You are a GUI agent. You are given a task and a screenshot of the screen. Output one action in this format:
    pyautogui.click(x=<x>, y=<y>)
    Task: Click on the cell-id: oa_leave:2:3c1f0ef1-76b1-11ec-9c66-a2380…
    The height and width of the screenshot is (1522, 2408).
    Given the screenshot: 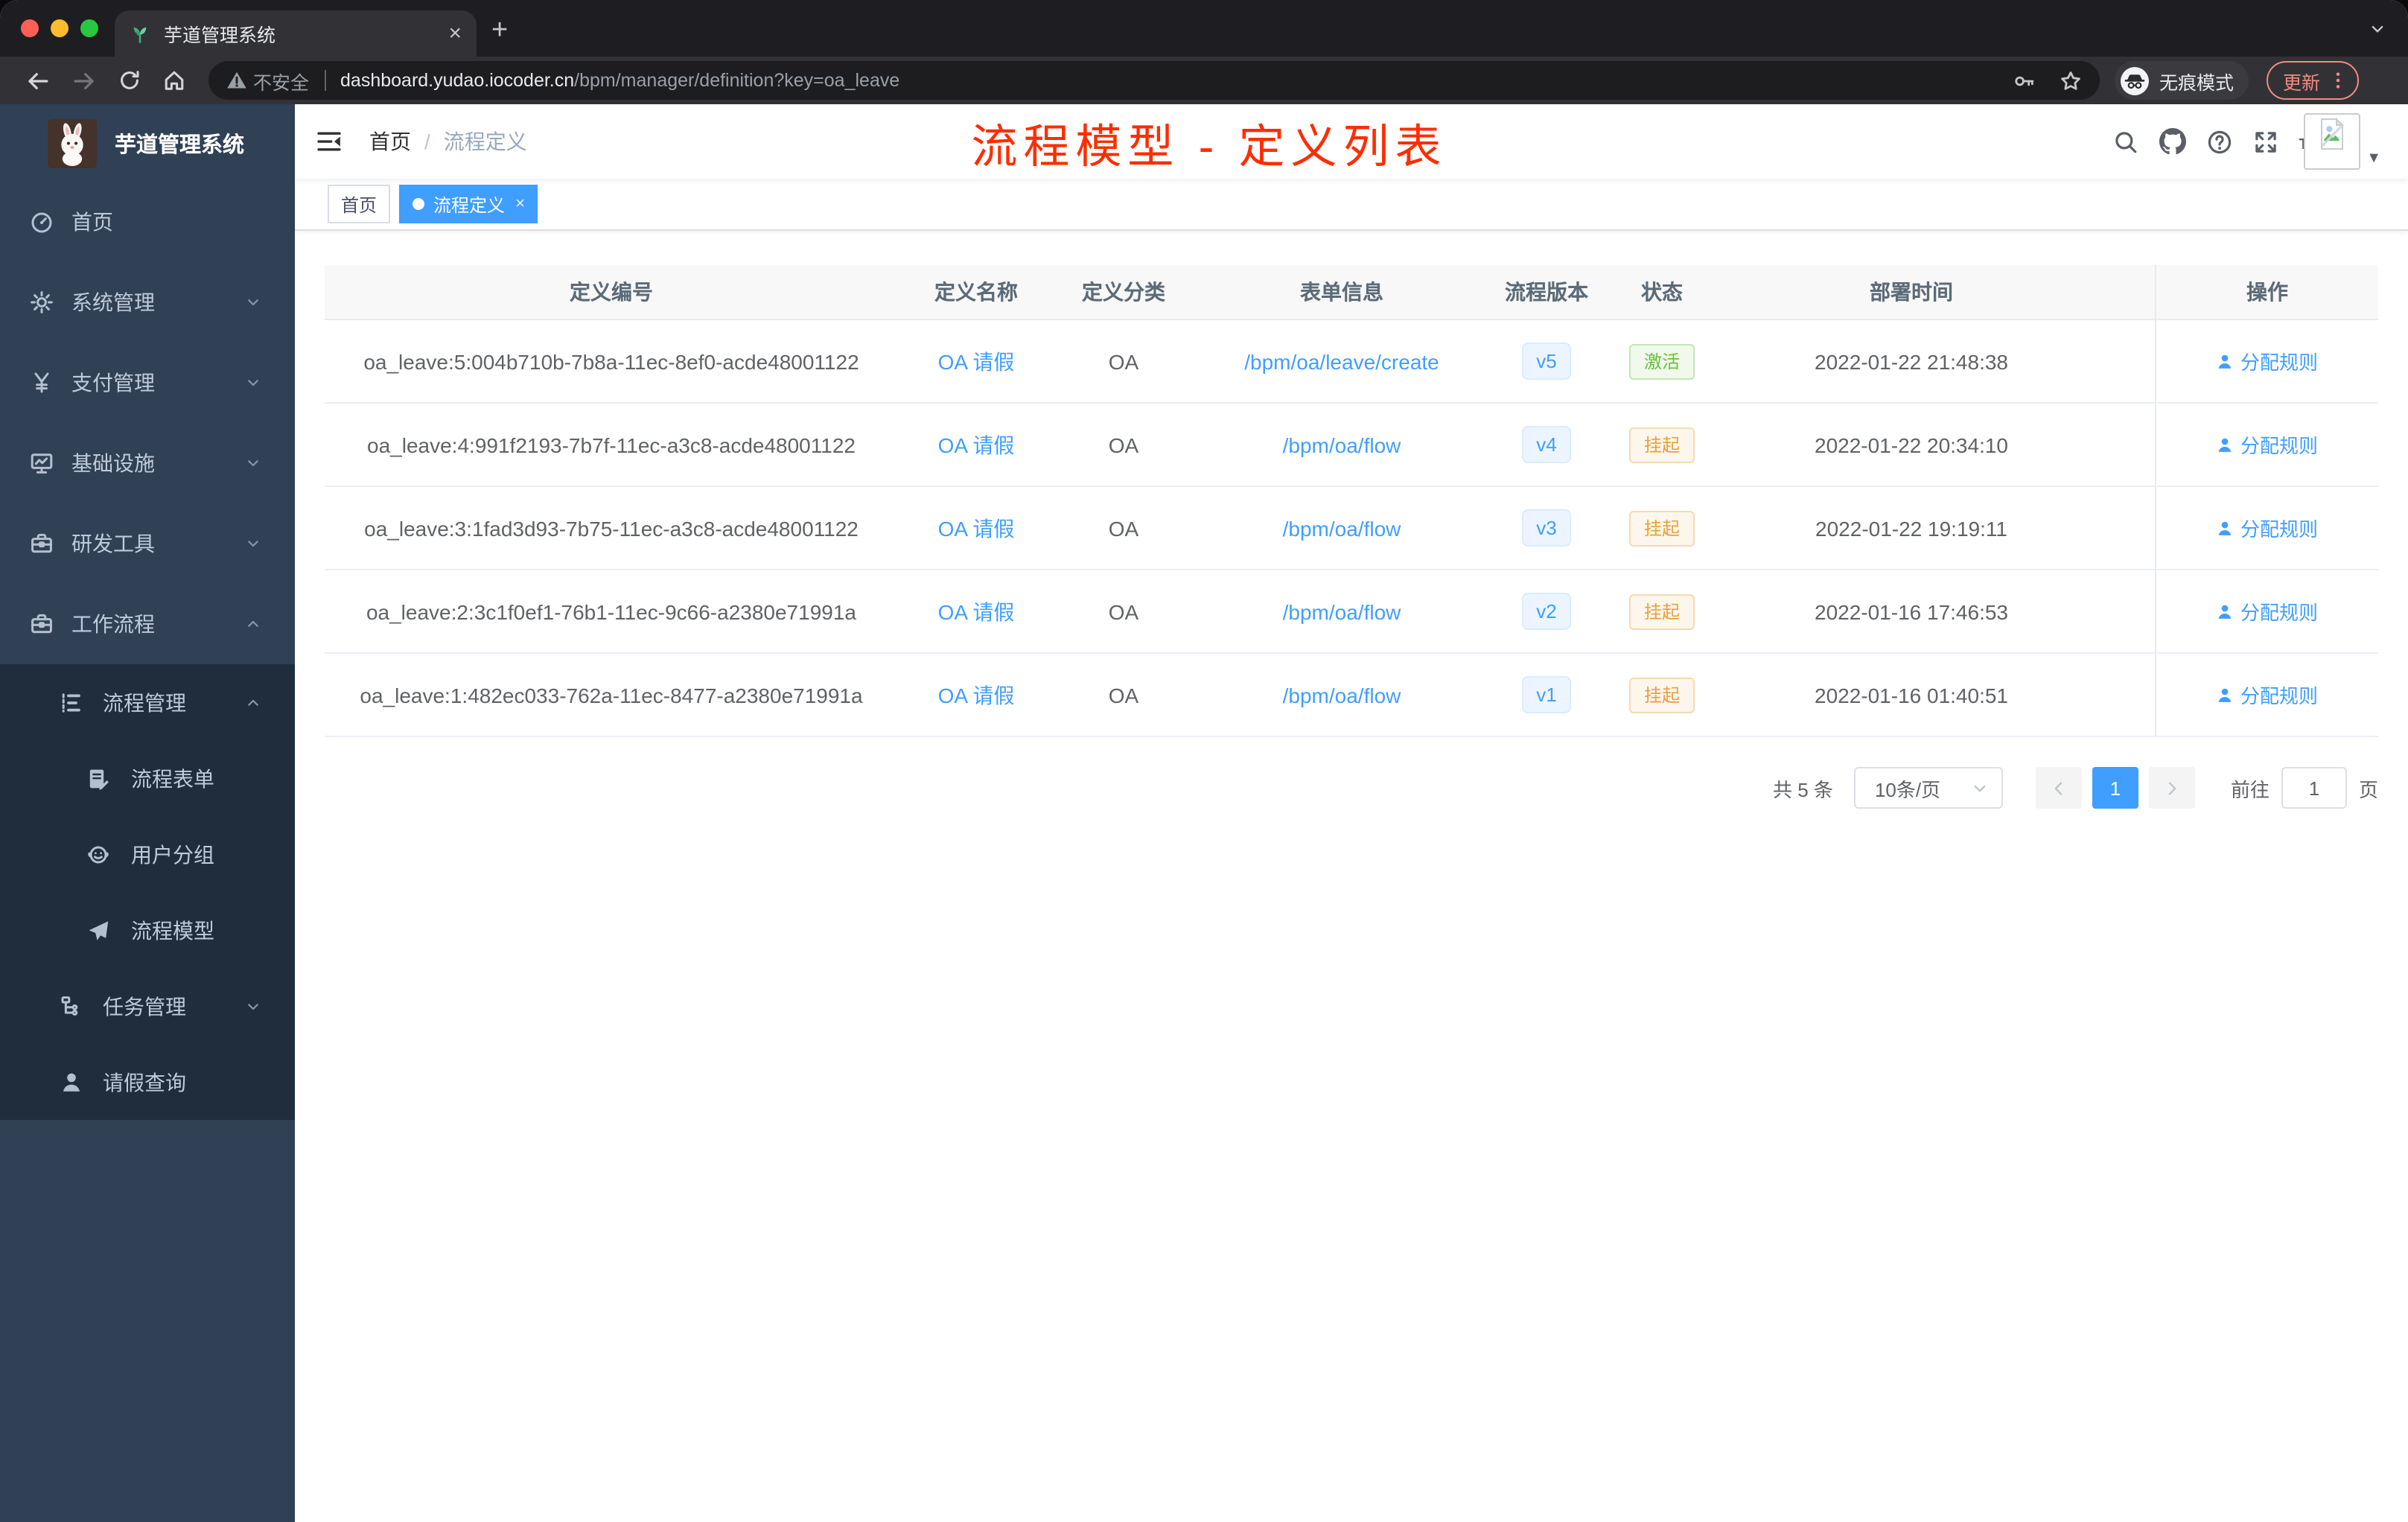 What is the action you would take?
    pyautogui.click(x=611, y=611)
    